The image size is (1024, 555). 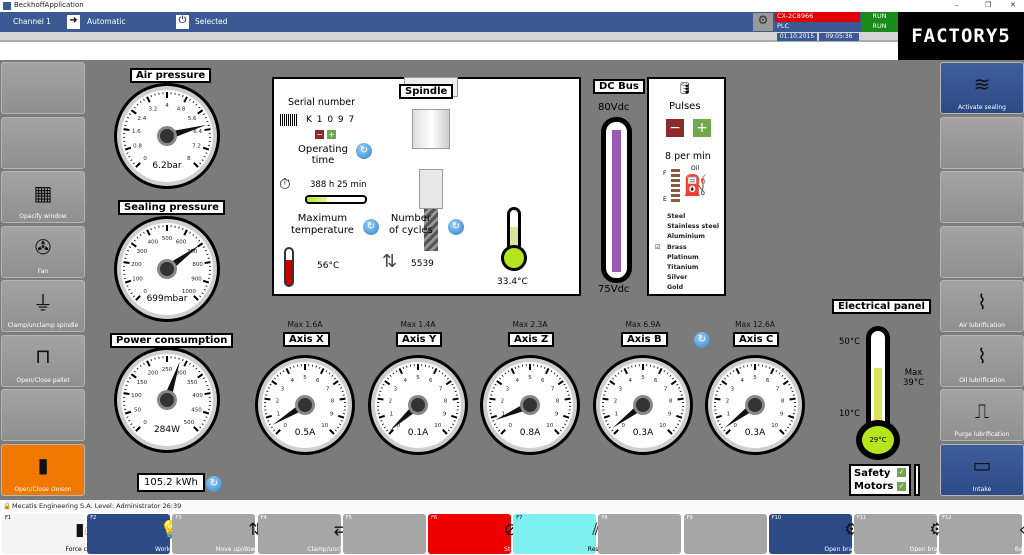 What do you see at coordinates (196, 411) in the screenshot?
I see `gauge-tick-label: 450` at bounding box center [196, 411].